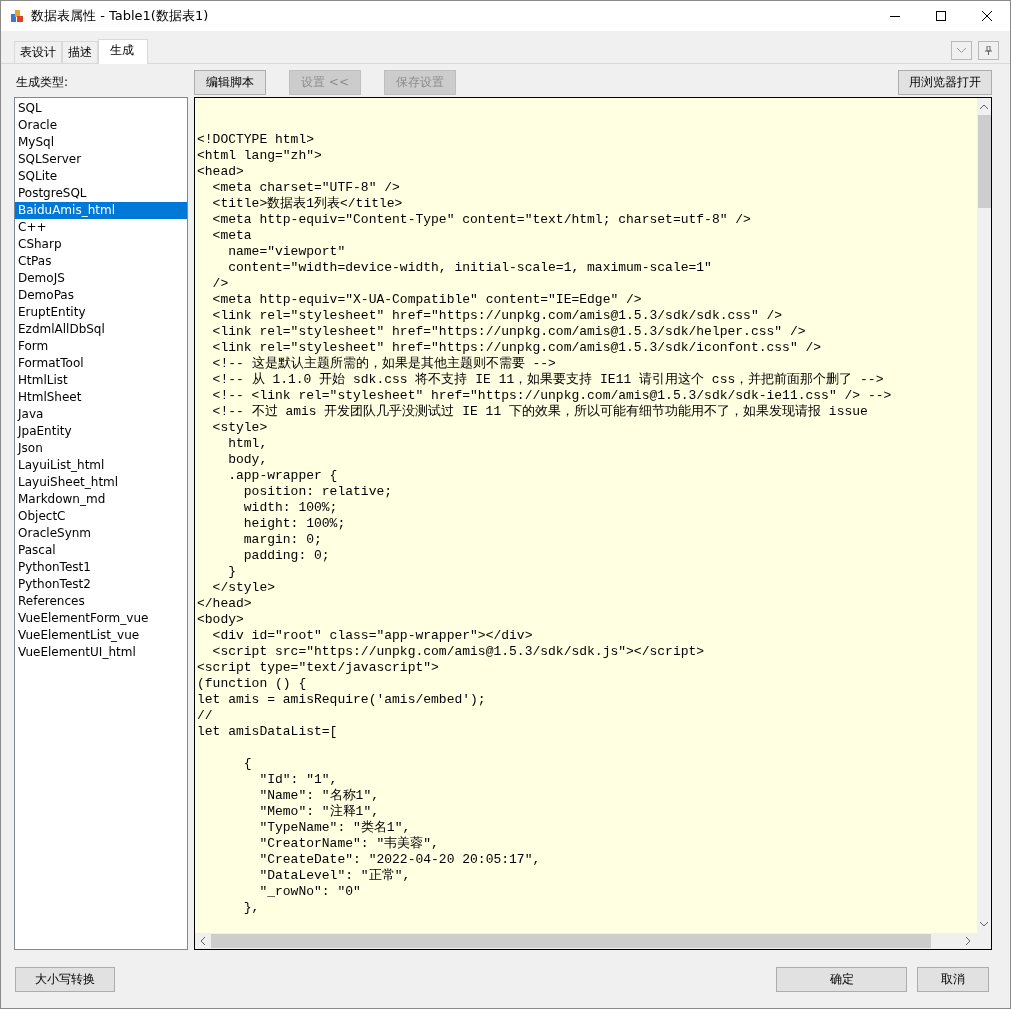 The image size is (1011, 1009). What do you see at coordinates (101, 533) in the screenshot?
I see `type-list-item: OracleSynm` at bounding box center [101, 533].